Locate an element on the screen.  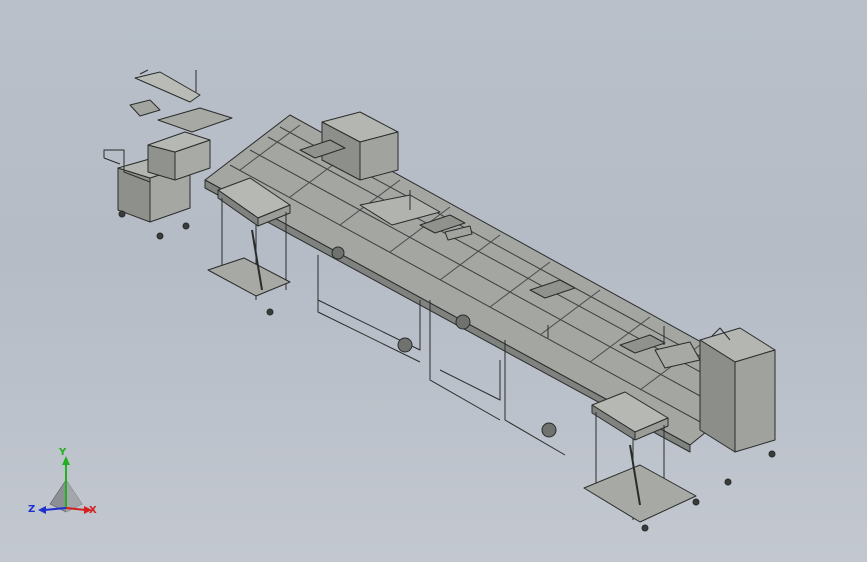
triad-graphic is located at coordinates (65, 485).